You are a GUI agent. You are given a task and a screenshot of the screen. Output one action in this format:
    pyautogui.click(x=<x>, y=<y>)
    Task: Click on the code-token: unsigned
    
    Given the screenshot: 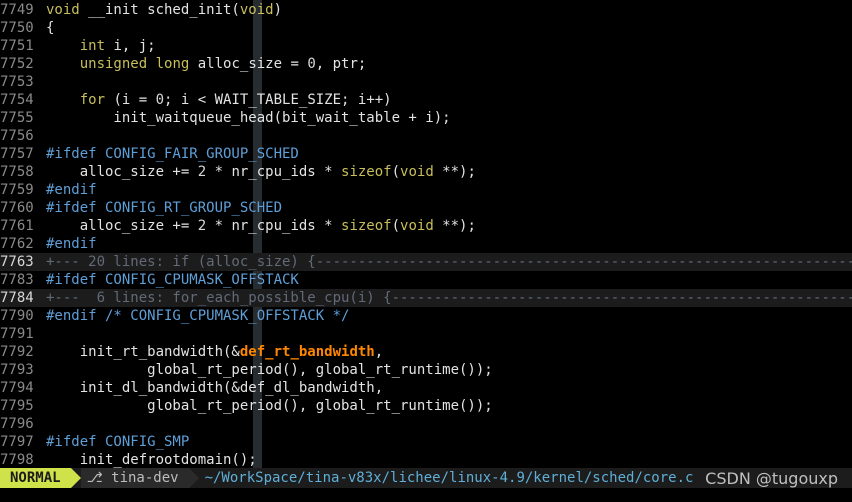 What is the action you would take?
    pyautogui.click(x=113, y=64)
    